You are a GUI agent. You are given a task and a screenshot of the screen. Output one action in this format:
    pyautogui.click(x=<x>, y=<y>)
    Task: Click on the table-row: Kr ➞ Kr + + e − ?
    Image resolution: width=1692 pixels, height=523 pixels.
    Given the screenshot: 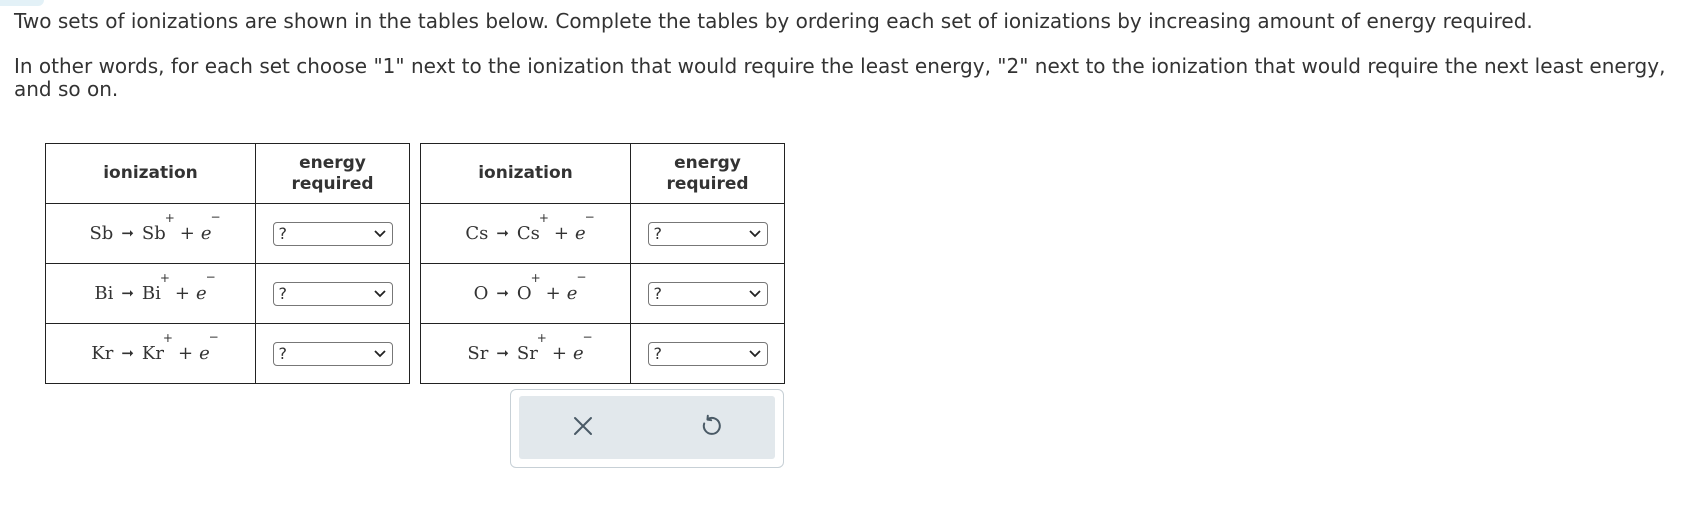 What is the action you would take?
    pyautogui.click(x=227, y=353)
    